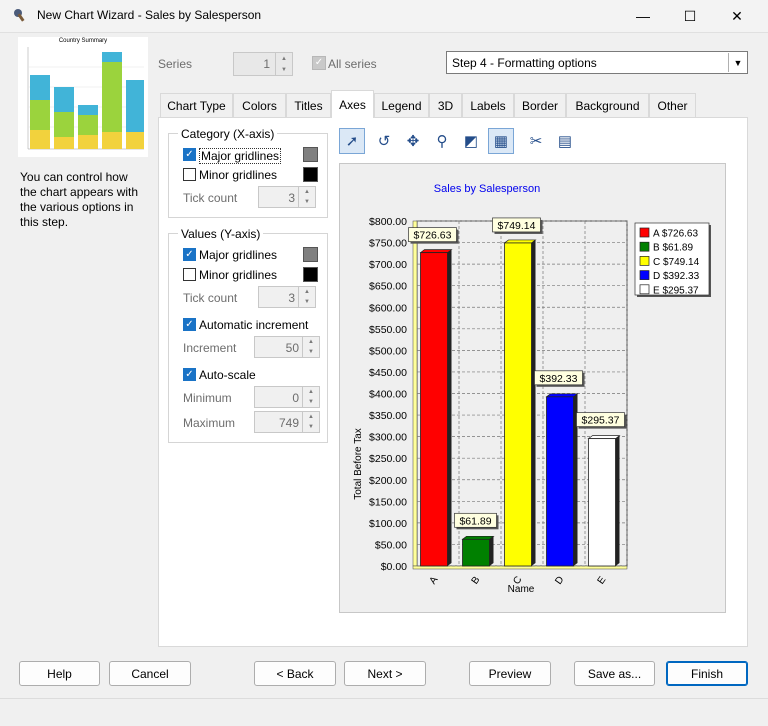 This screenshot has width=768, height=726. What do you see at coordinates (196, 105) in the screenshot?
I see `tab-chart-type: Chart Type` at bounding box center [196, 105].